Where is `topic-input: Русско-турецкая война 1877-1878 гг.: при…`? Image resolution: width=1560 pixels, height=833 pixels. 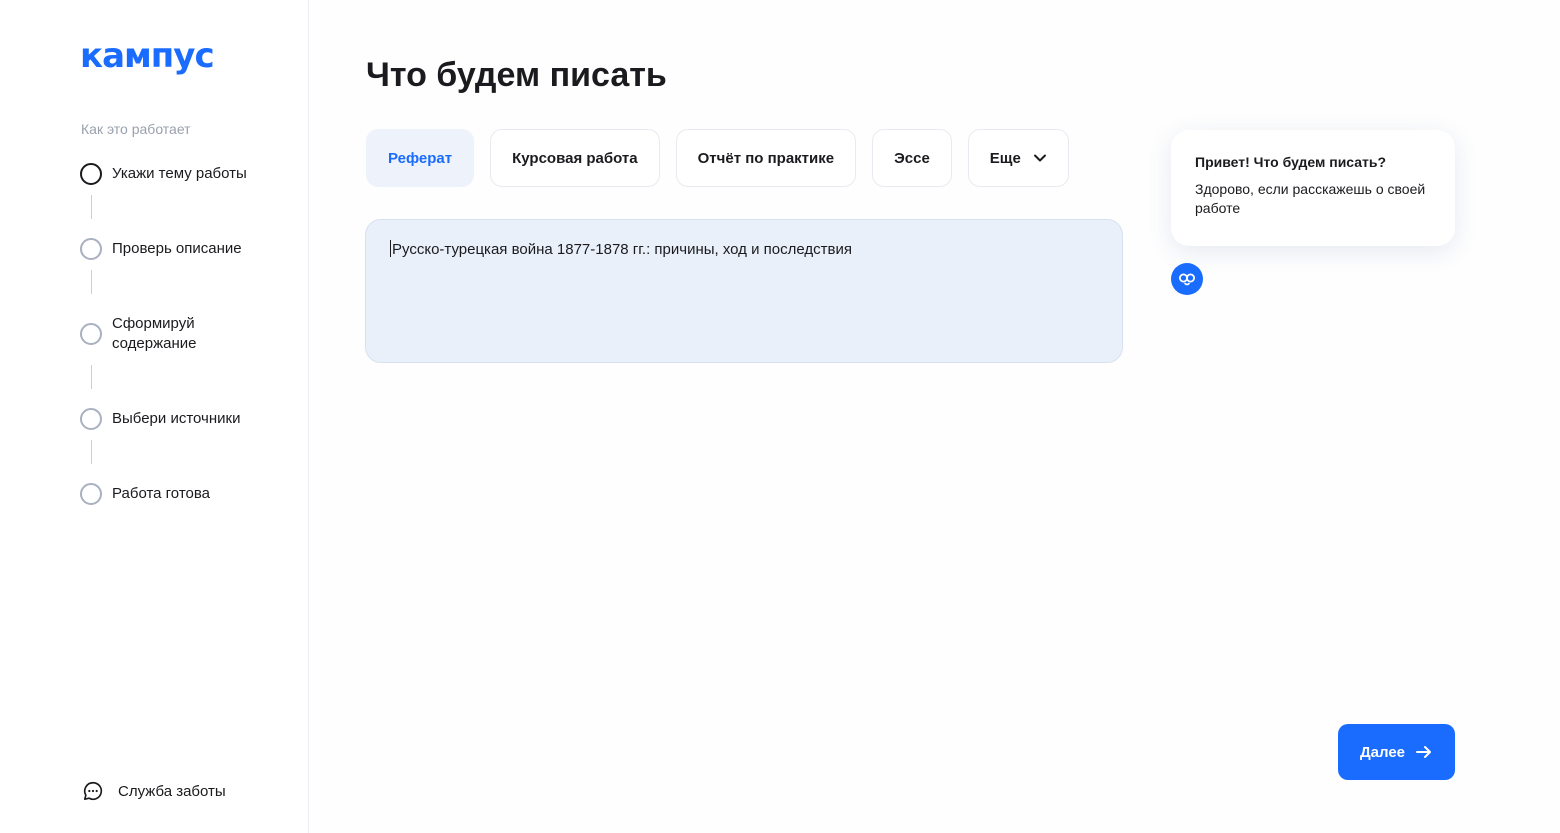
topic-input: Русско-турецкая война 1877-1878 гг.: при… is located at coordinates (744, 291).